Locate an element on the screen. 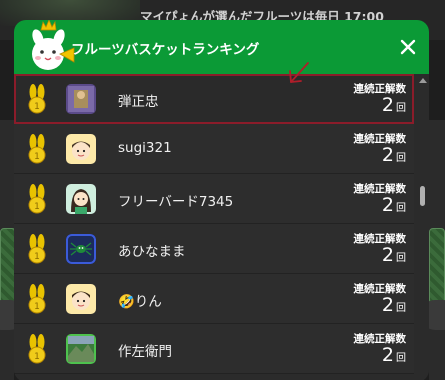 The width and height of the screenshot is (445, 380). ranking-row: 1 sugi321 連続正解数 2回 is located at coordinates (214, 149).